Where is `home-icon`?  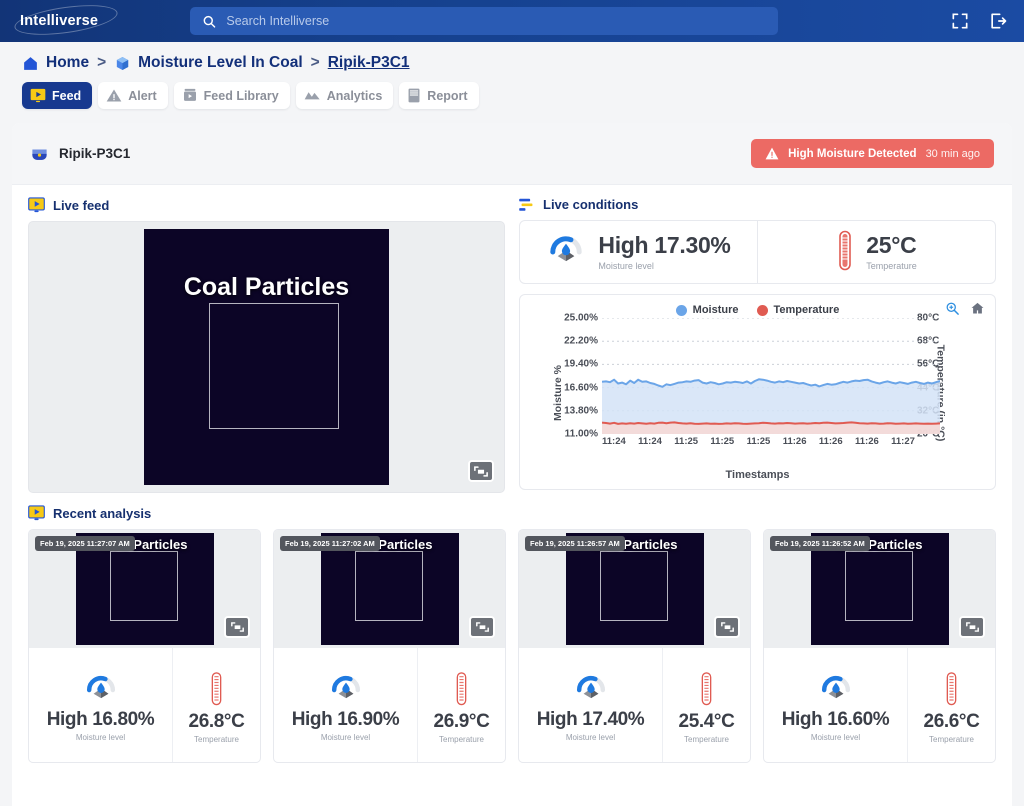 home-icon is located at coordinates (30, 63).